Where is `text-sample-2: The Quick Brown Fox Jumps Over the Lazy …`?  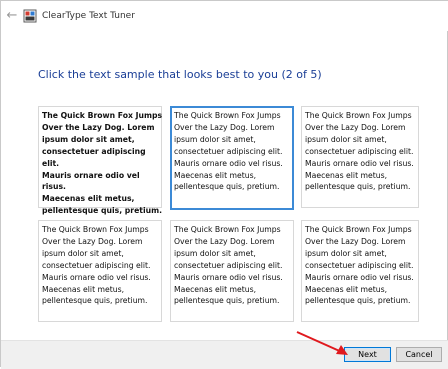
text-sample-2: The Quick Brown Fox Jumps Over the Lazy … is located at coordinates (232, 158).